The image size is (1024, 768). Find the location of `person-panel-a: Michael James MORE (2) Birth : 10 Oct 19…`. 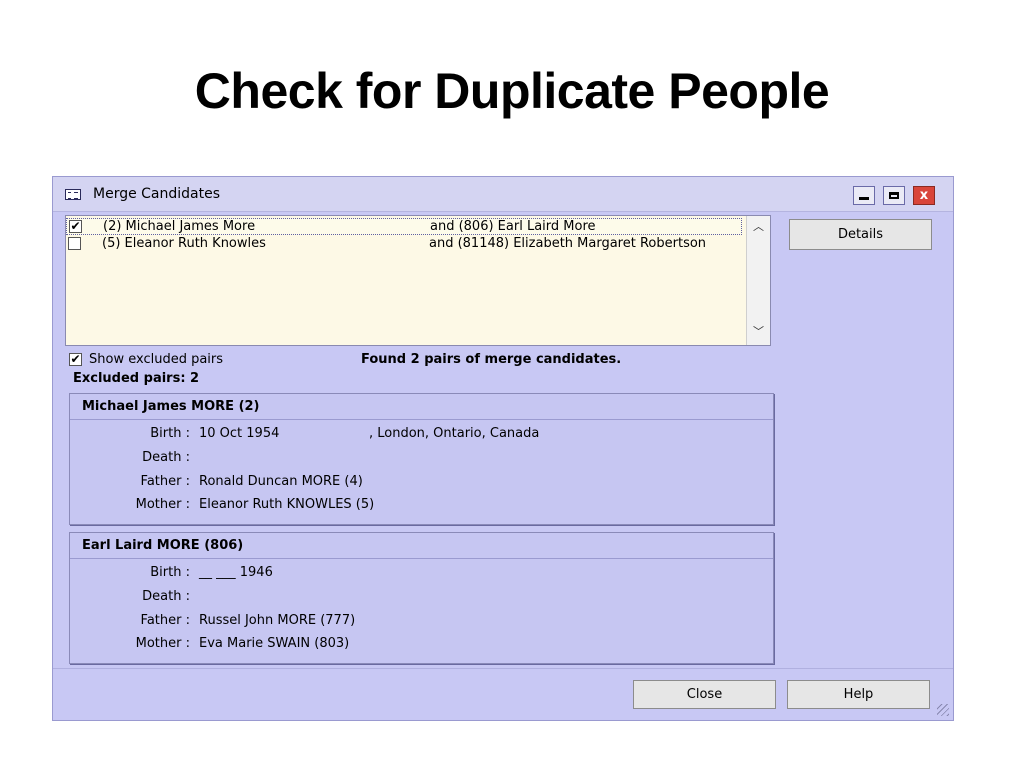

person-panel-a: Michael James MORE (2) Birth : 10 Oct 19… is located at coordinates (421, 459).